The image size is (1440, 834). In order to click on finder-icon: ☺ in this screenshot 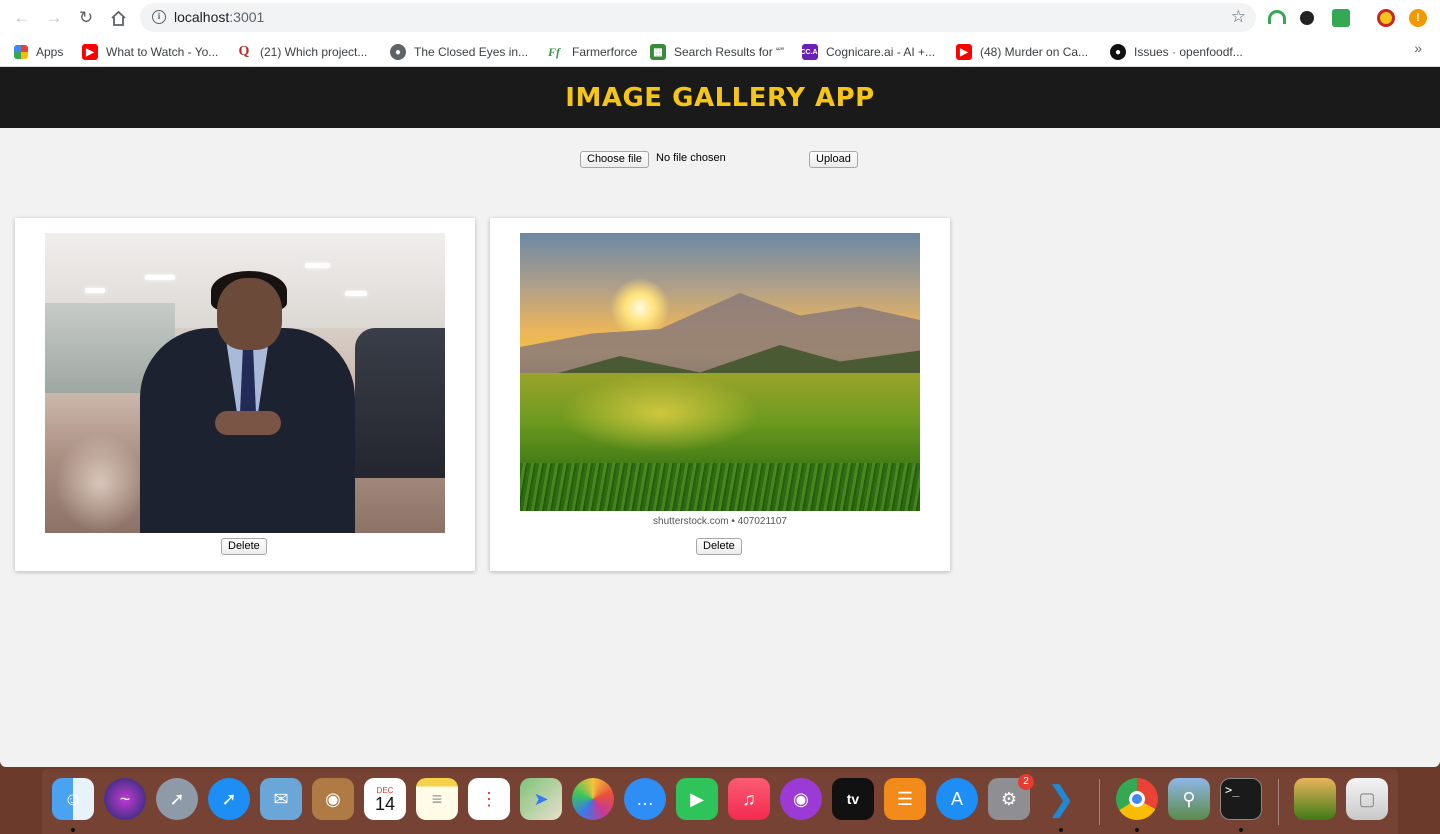, I will do `click(73, 799)`.